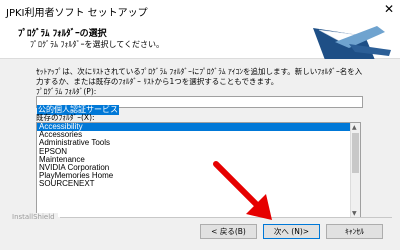 This screenshot has width=400, height=250. I want to click on installshield-brand: InstallShield, so click(35, 217).